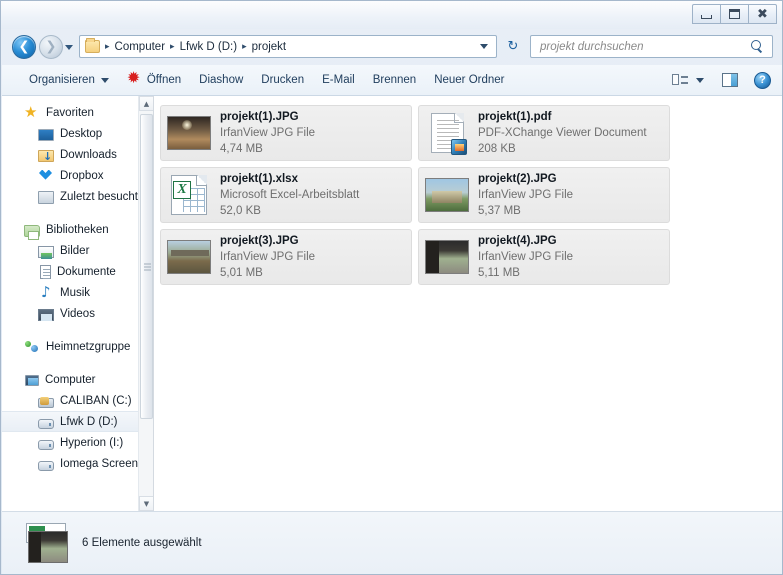 This screenshot has width=783, height=575. What do you see at coordinates (45, 272) in the screenshot?
I see `documents-library-icon` at bounding box center [45, 272].